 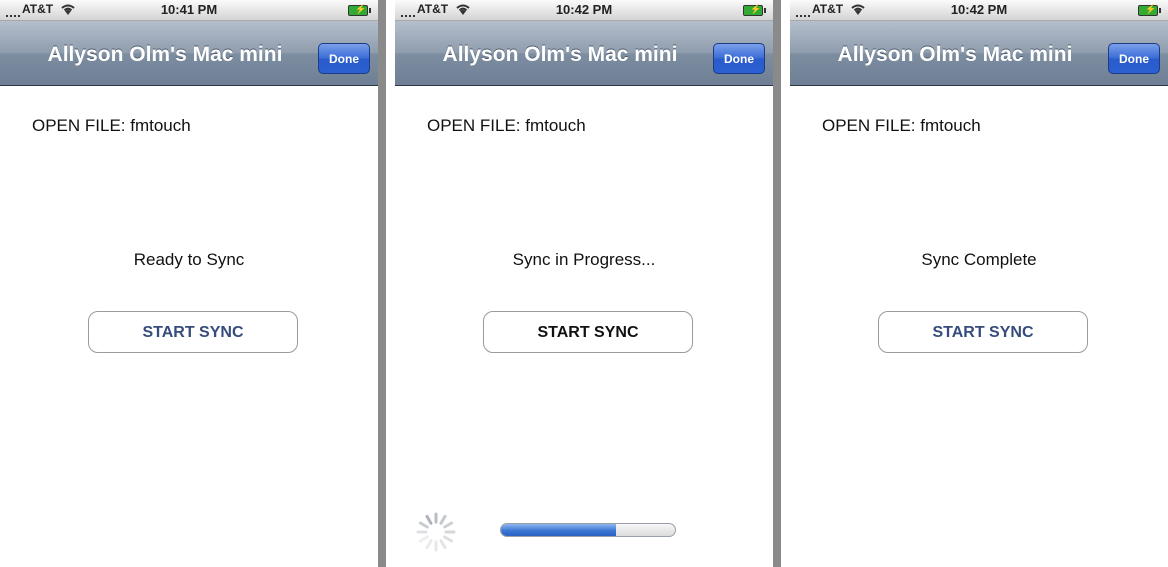 I want to click on sync-status-text: Sync Complete, so click(x=979, y=259).